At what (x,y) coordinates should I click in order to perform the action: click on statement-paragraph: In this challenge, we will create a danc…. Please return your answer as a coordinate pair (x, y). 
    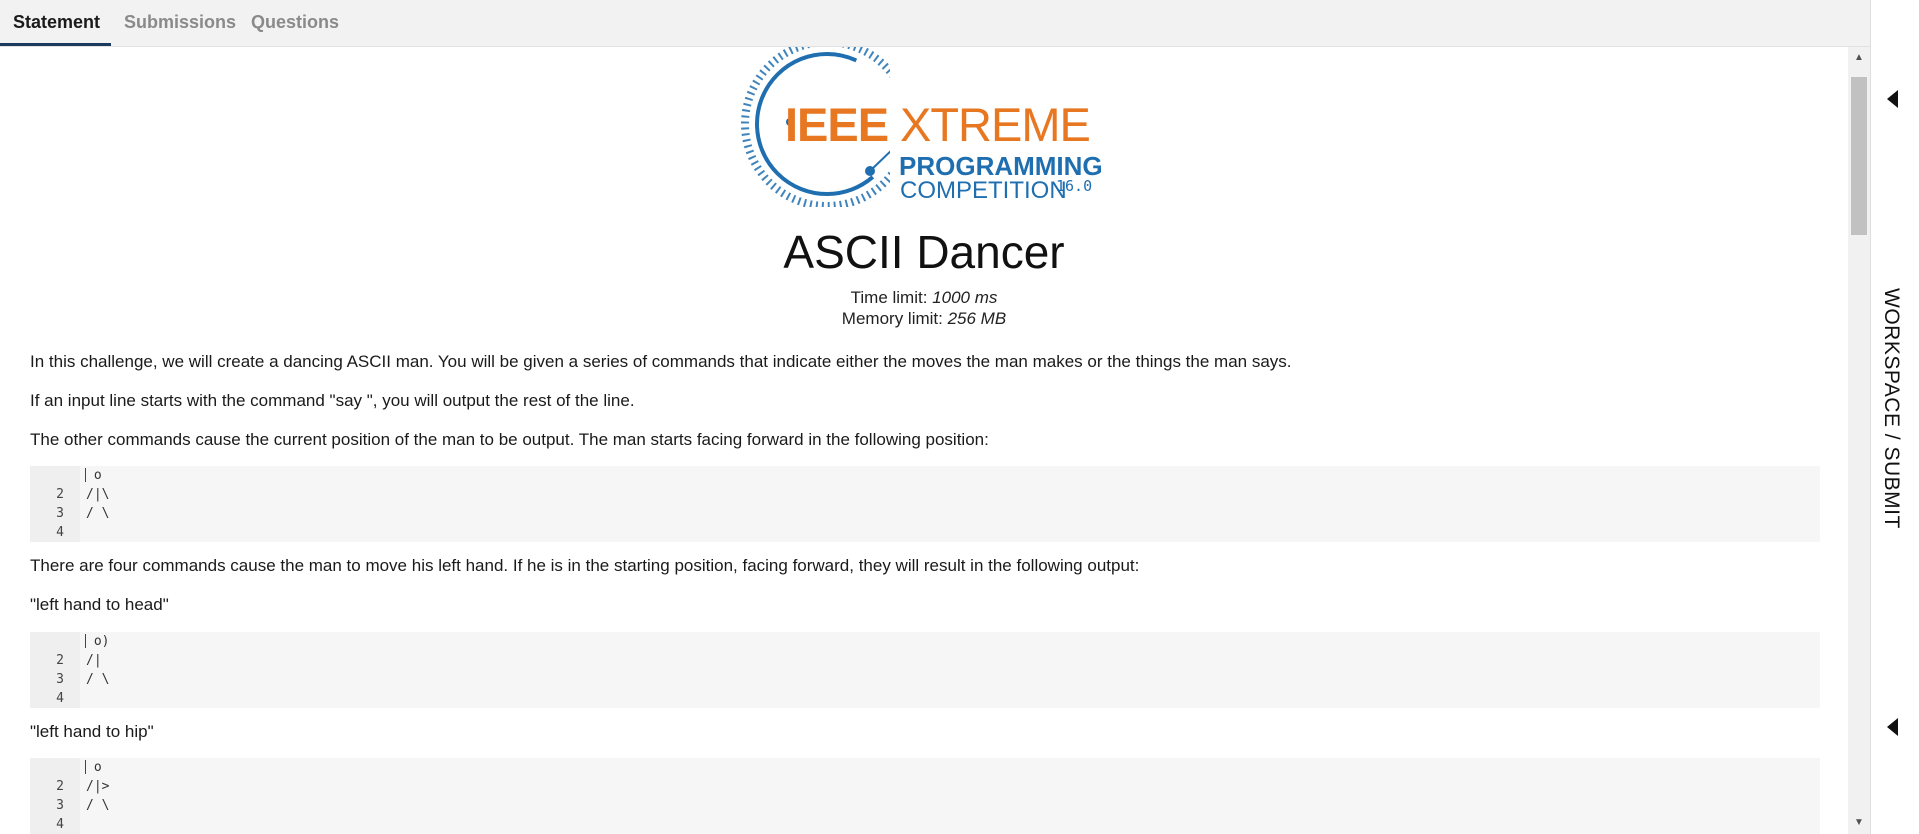
    Looking at the image, I should click on (661, 361).